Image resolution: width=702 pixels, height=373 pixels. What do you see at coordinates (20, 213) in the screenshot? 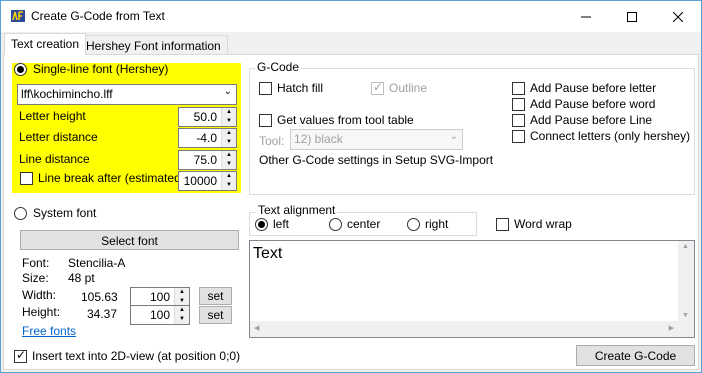
I see `system-font-radio` at bounding box center [20, 213].